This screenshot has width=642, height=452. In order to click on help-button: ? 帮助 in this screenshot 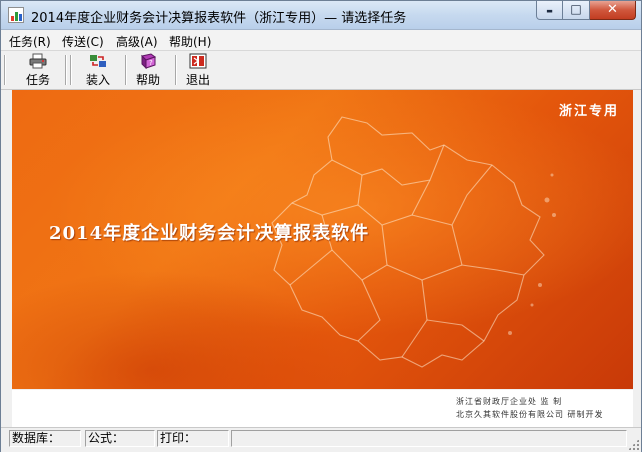, I will do `click(148, 70)`.